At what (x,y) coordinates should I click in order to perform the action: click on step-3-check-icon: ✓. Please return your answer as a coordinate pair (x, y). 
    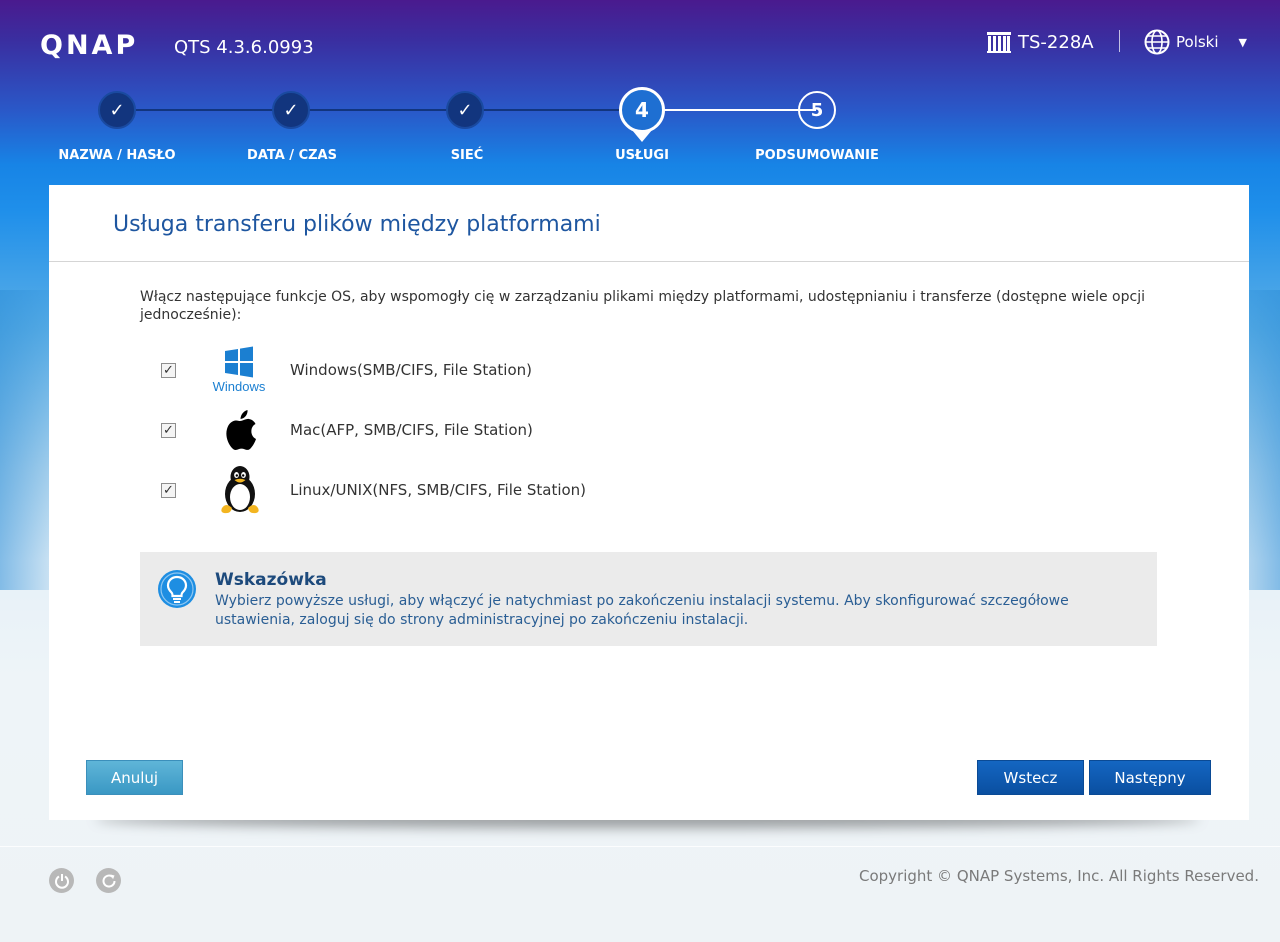
    Looking at the image, I should click on (465, 110).